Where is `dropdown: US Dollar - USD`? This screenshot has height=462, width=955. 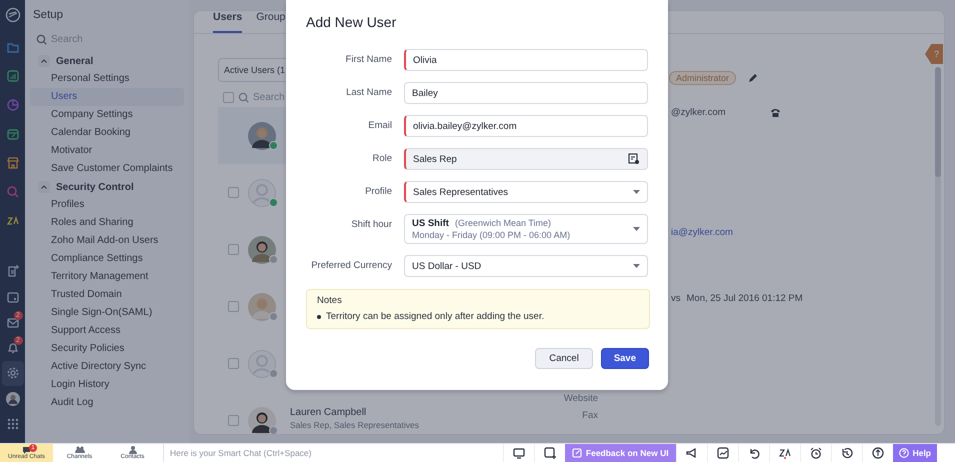
dropdown: US Dollar - USD is located at coordinates (526, 266).